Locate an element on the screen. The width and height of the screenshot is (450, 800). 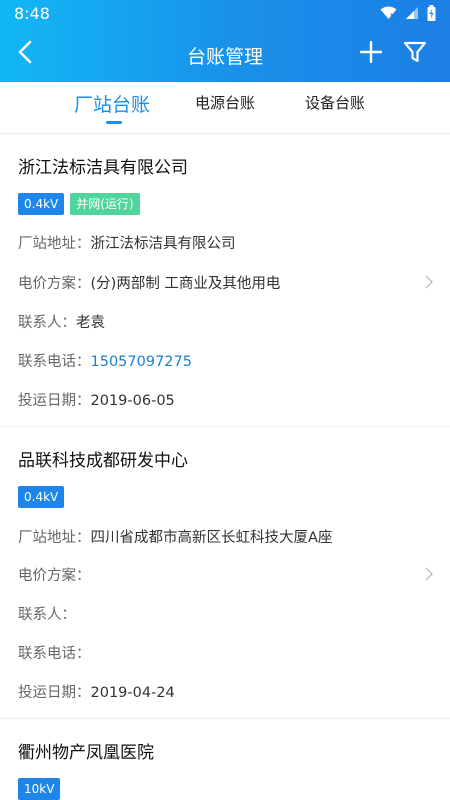
station-card: 衢州物产凤凰医院 10kV is located at coordinates (225, 759).